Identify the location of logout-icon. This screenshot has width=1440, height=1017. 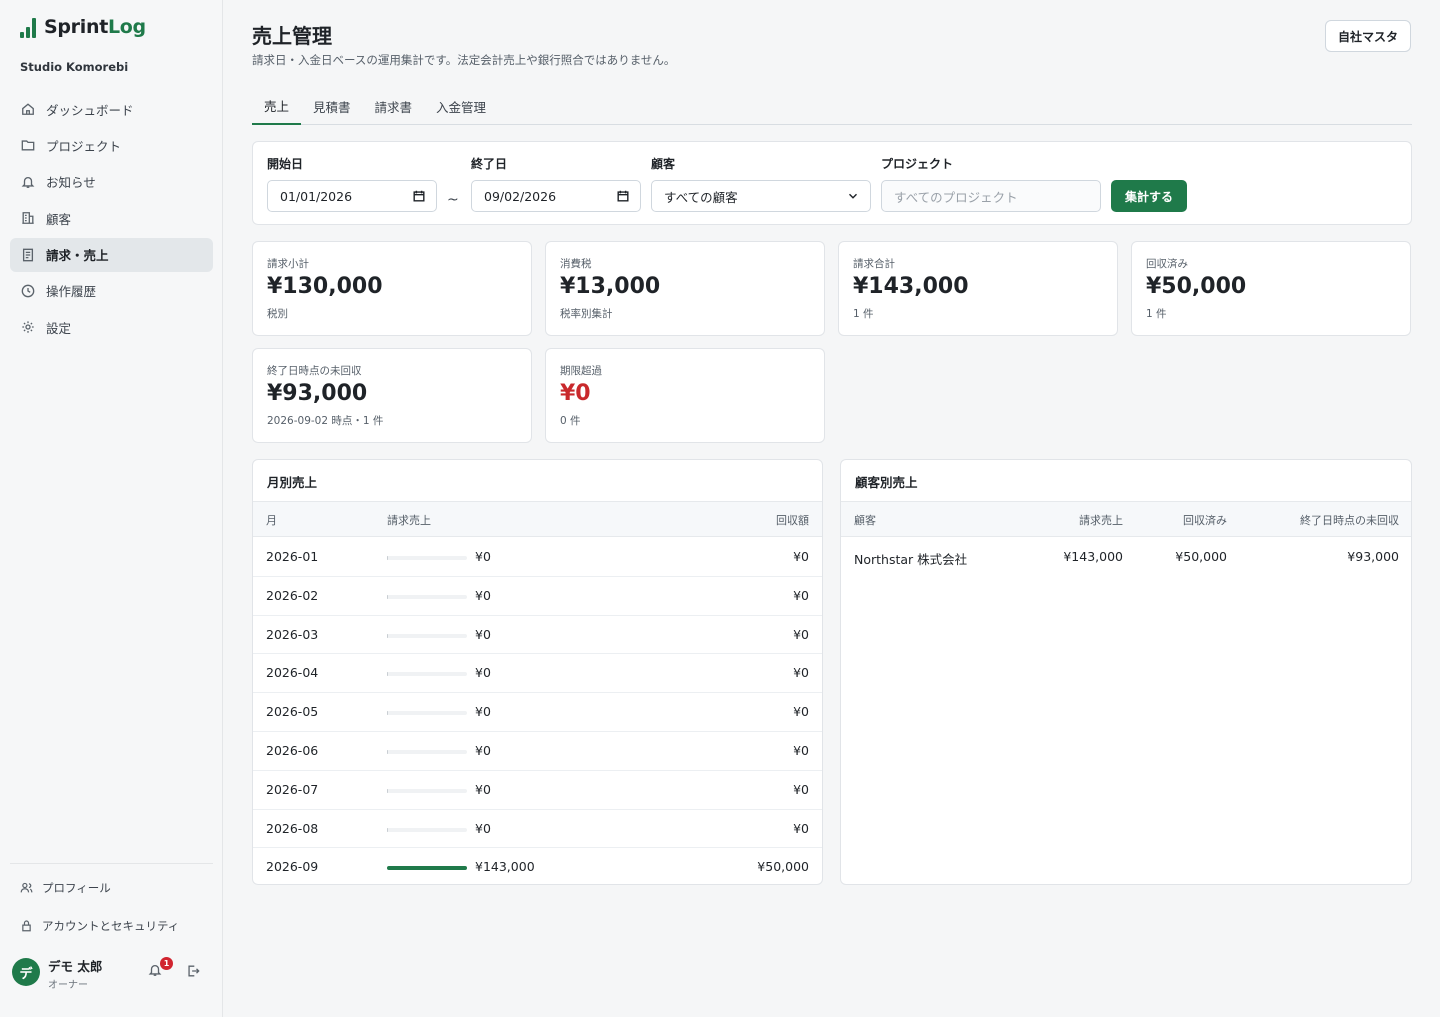
(194, 972).